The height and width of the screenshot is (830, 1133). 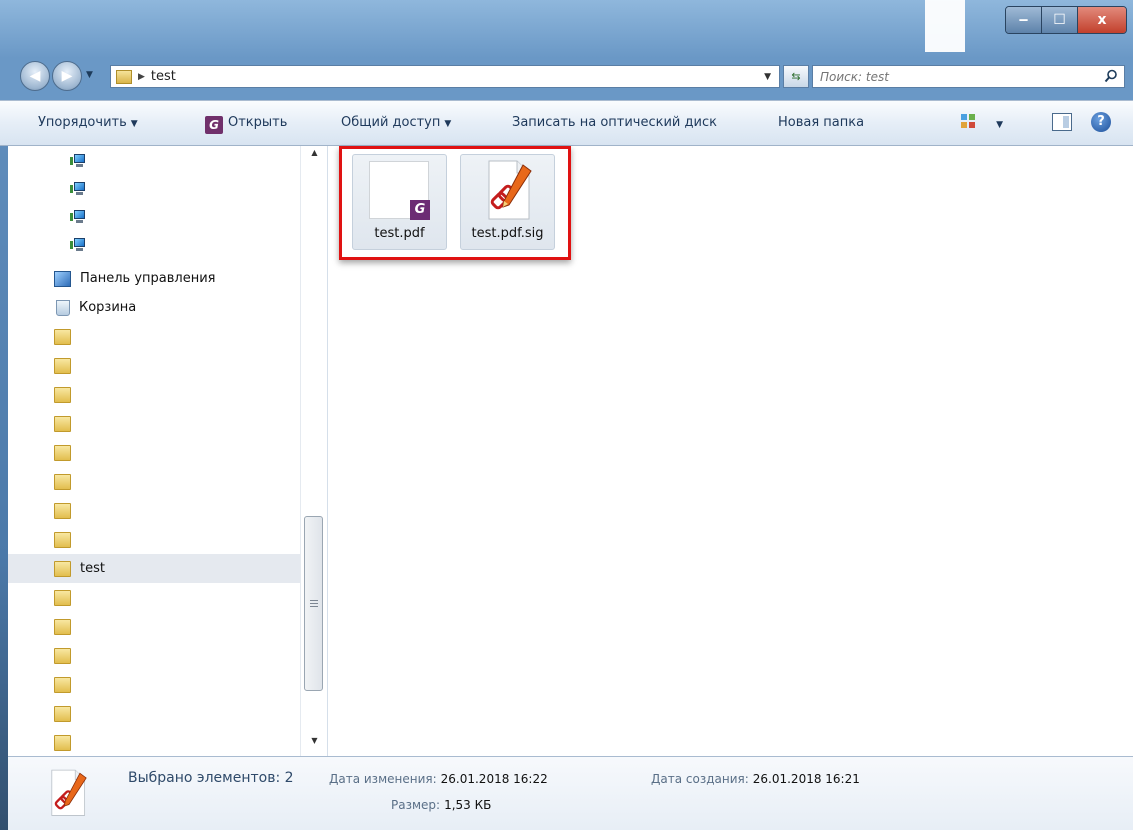 I want to click on scroll-up-icon: ▲, so click(x=314, y=158).